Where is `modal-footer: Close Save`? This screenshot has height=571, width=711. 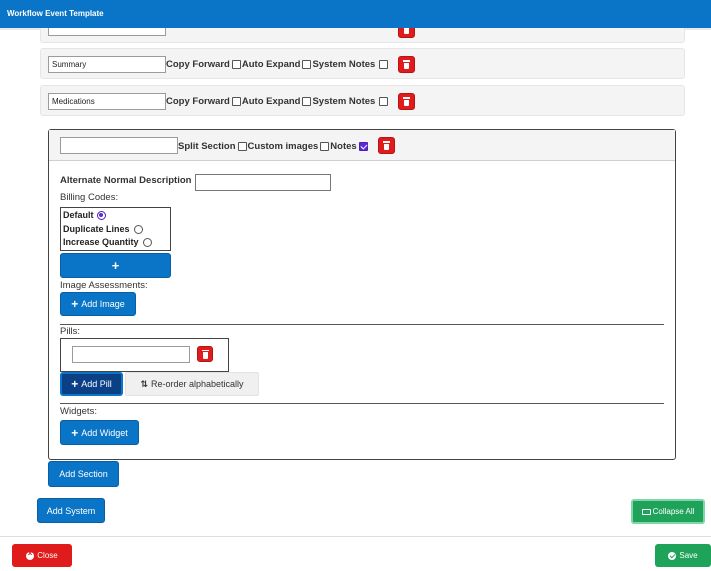 modal-footer: Close Save is located at coordinates (355, 553).